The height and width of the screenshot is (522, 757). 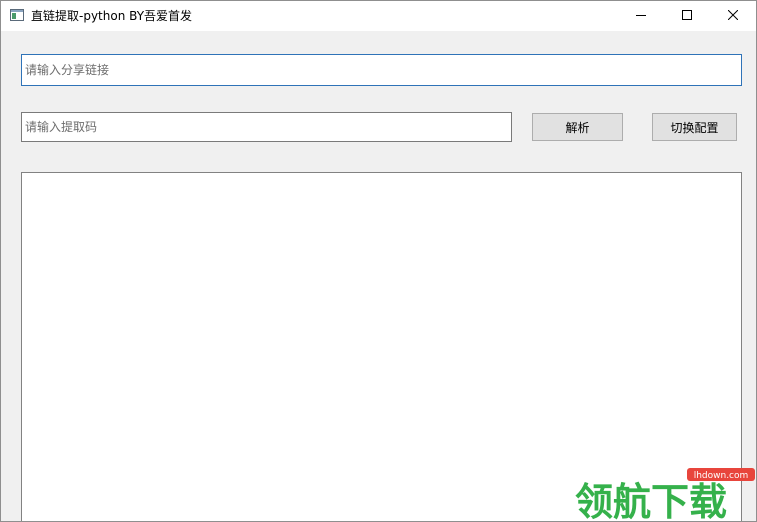 What do you see at coordinates (694, 127) in the screenshot?
I see `switch-config-button: 切换配置` at bounding box center [694, 127].